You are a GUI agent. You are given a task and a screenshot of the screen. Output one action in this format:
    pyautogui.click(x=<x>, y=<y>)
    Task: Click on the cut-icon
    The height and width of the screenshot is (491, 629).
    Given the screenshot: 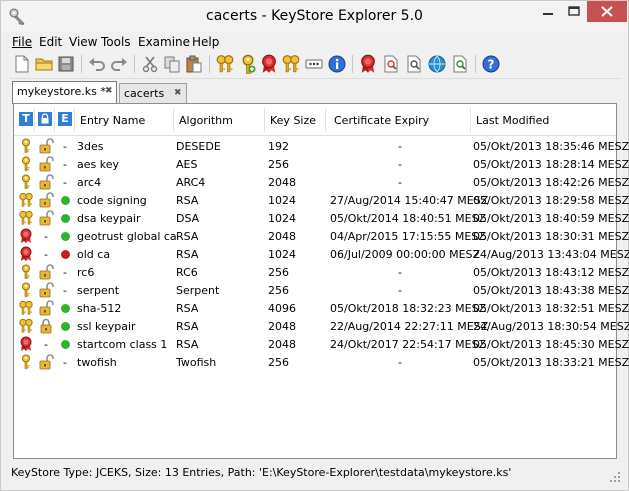 What is the action you would take?
    pyautogui.click(x=150, y=64)
    